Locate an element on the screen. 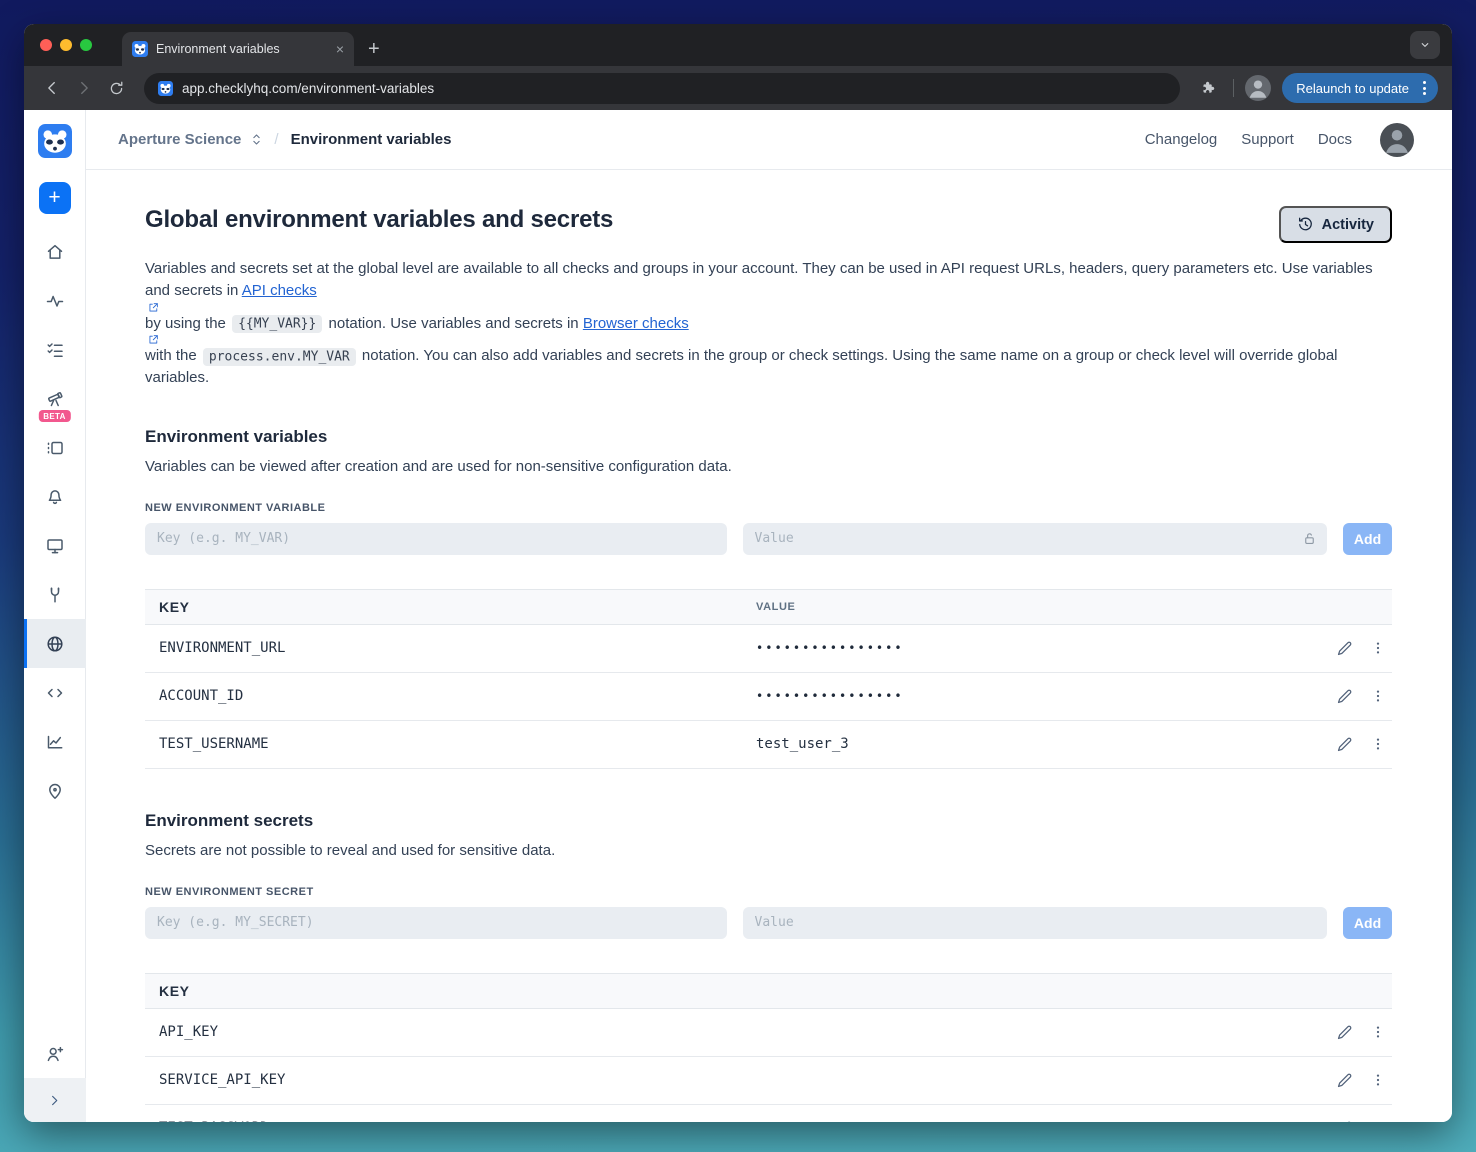  tab-environment-variables: Environment variables × is located at coordinates (238, 49).